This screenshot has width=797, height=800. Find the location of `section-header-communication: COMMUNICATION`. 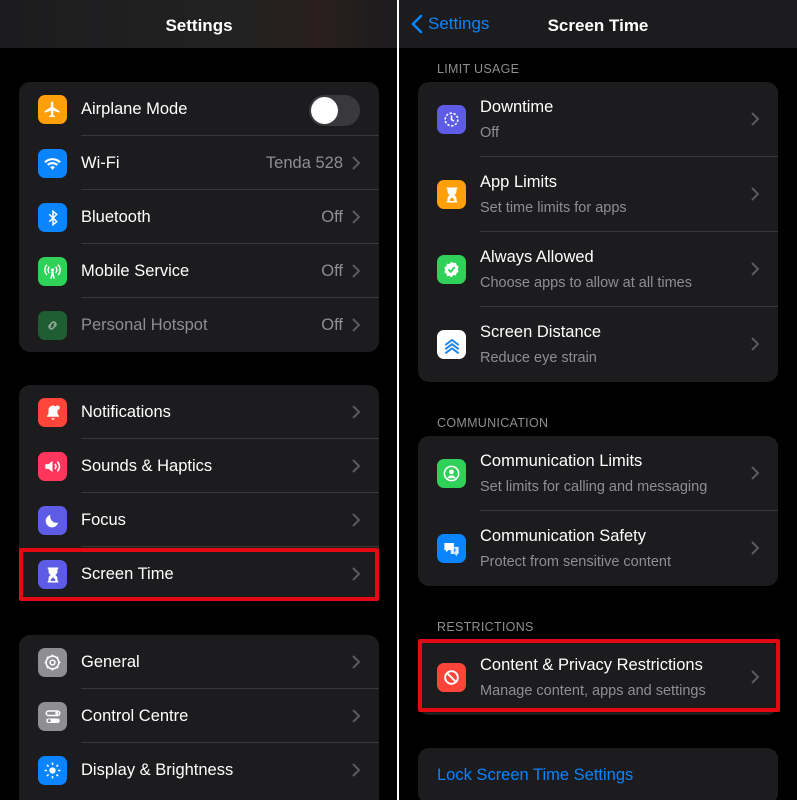

section-header-communication: COMMUNICATION is located at coordinates (493, 423).